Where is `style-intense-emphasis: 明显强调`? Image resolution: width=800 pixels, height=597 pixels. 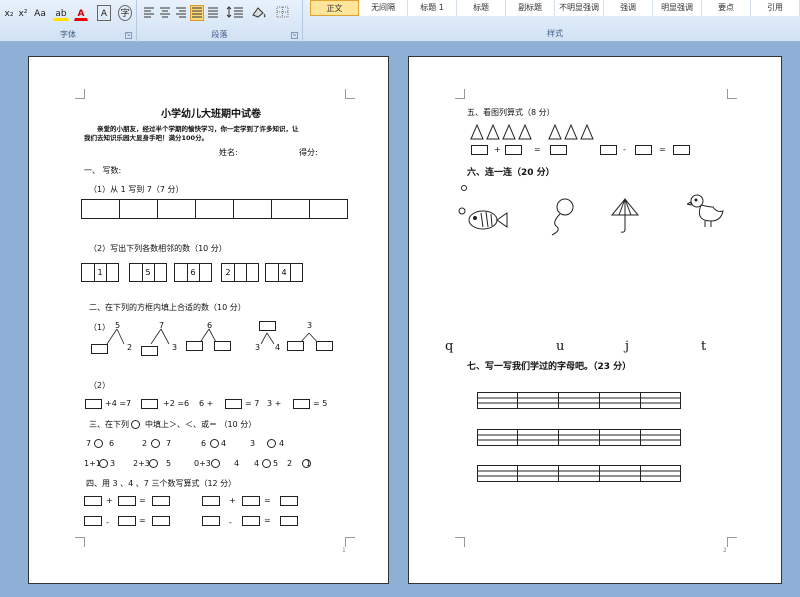
style-intense-emphasis: 明显强调 is located at coordinates (678, 8).